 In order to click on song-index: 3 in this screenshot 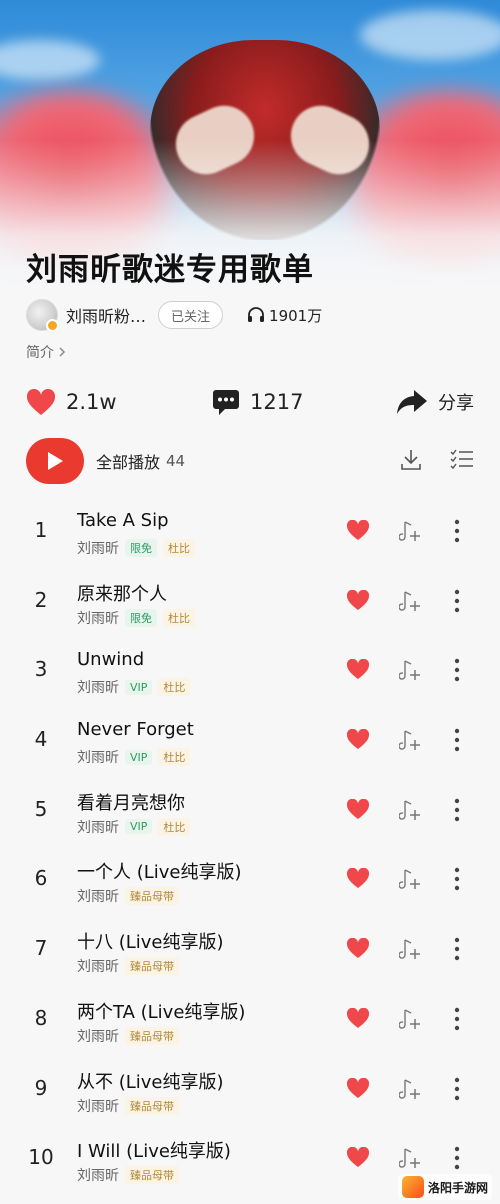, I will do `click(41, 669)`.